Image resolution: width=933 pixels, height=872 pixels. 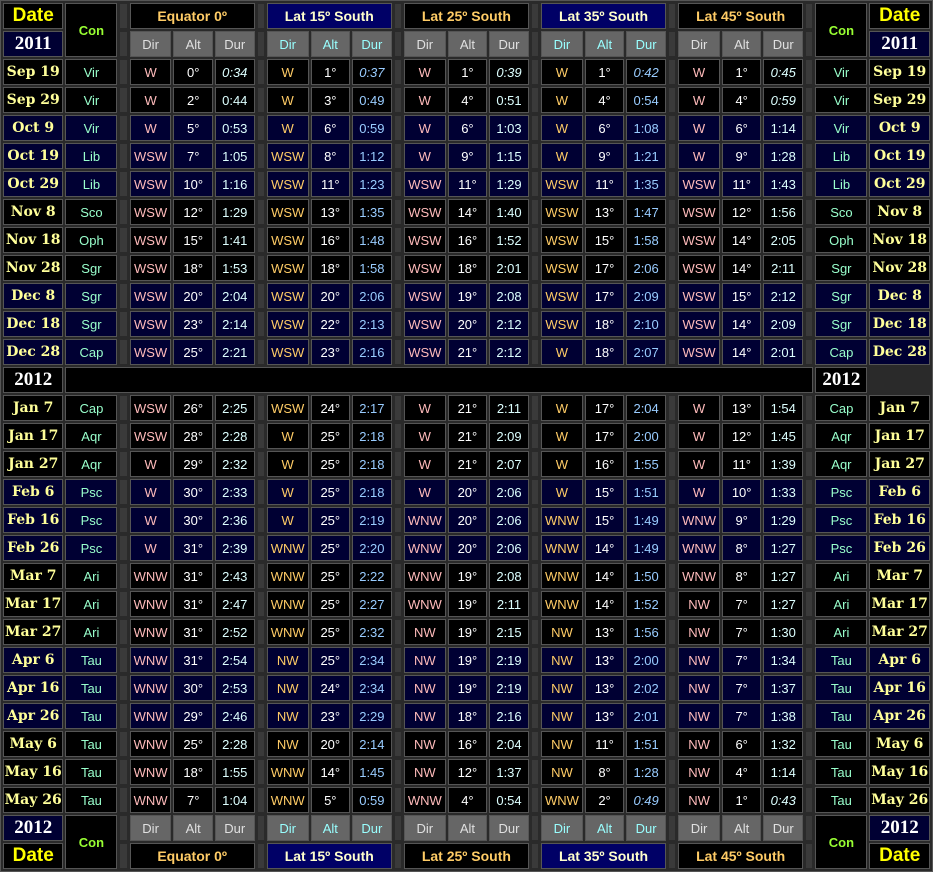 I want to click on duration-cell: 1:35, so click(x=646, y=184).